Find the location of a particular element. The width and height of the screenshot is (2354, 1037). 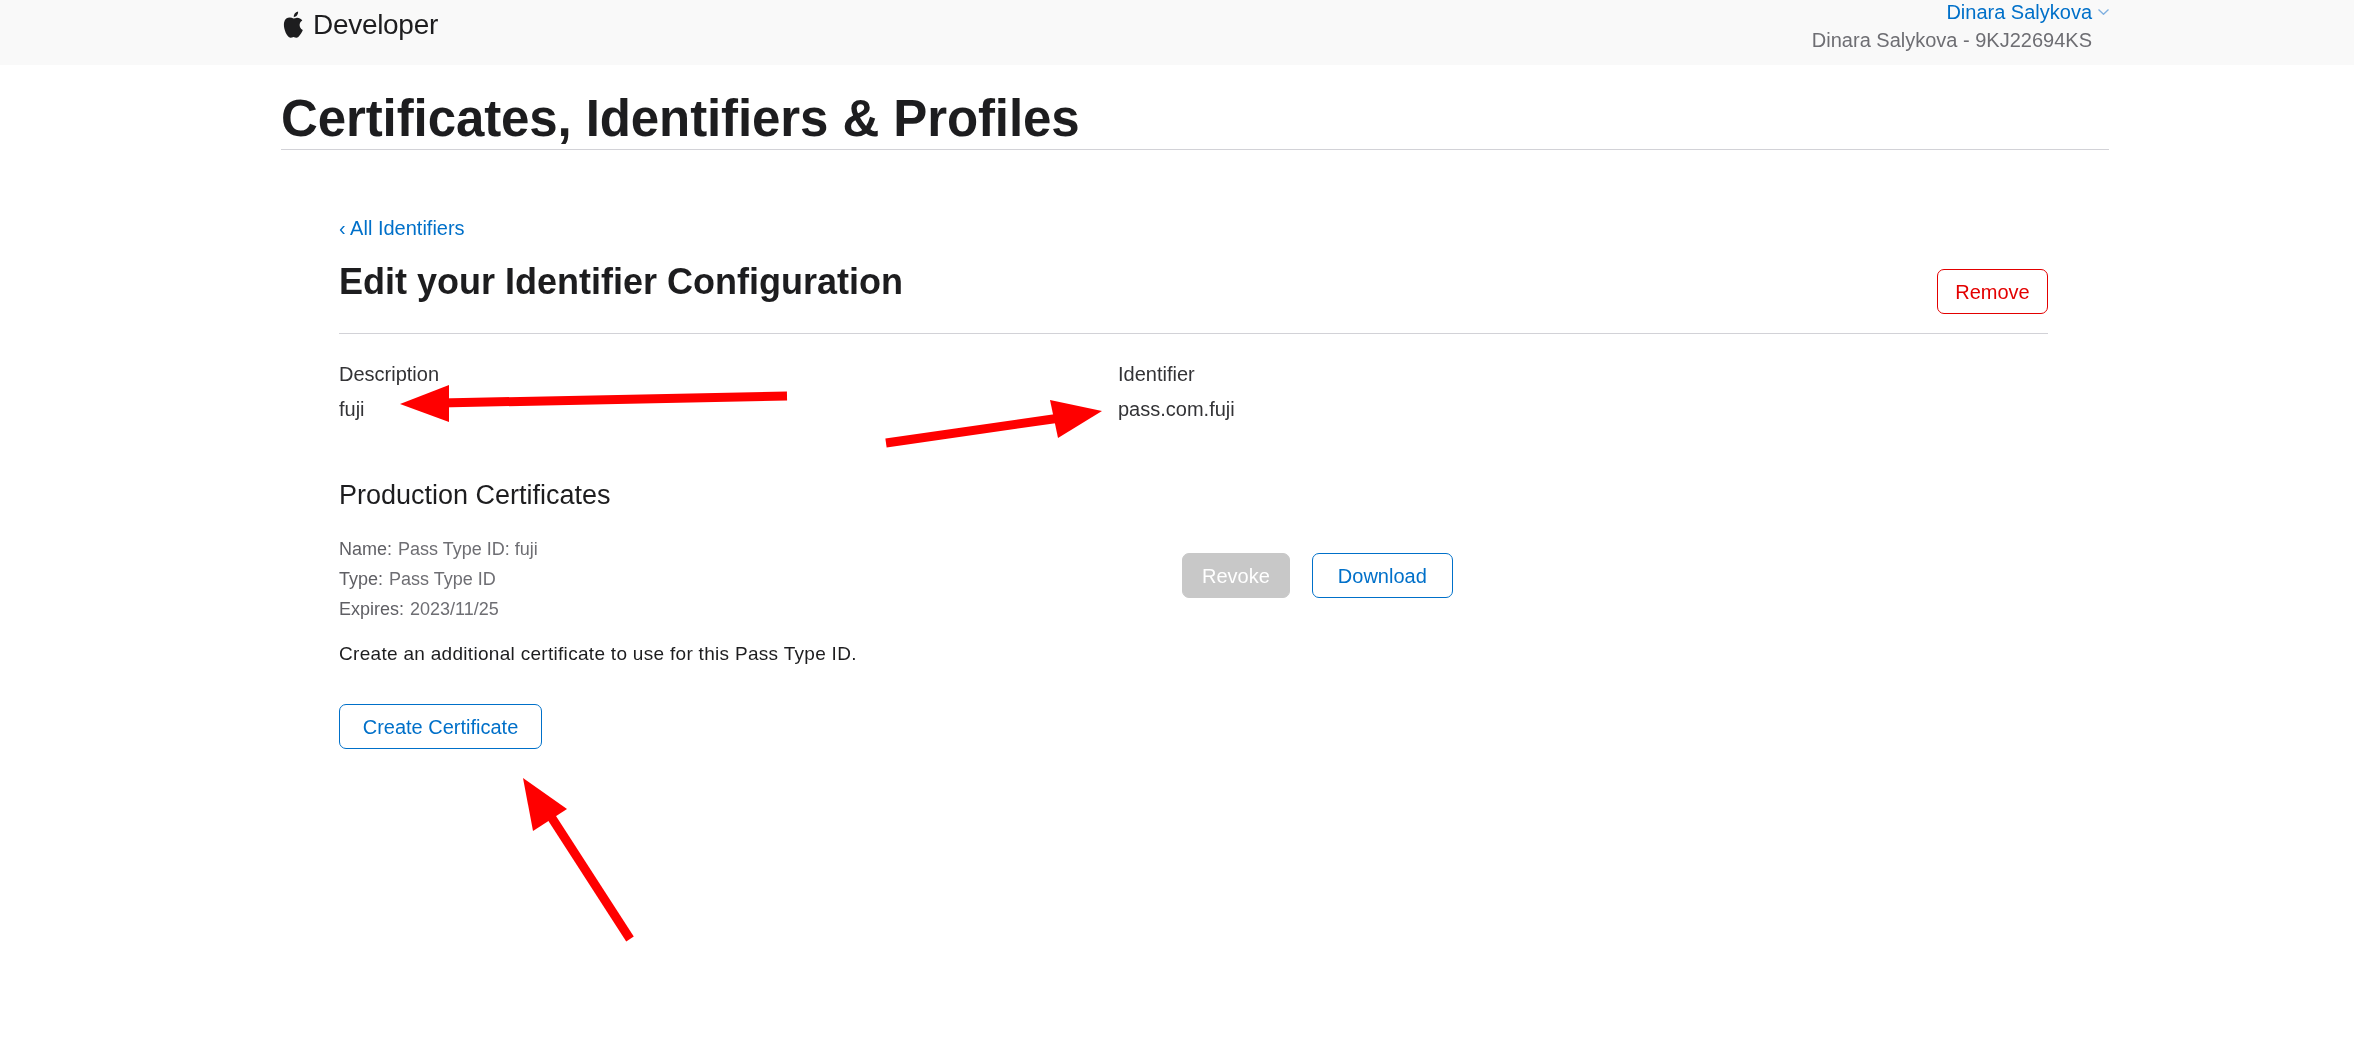

detail-label: Name: is located at coordinates (365, 549).